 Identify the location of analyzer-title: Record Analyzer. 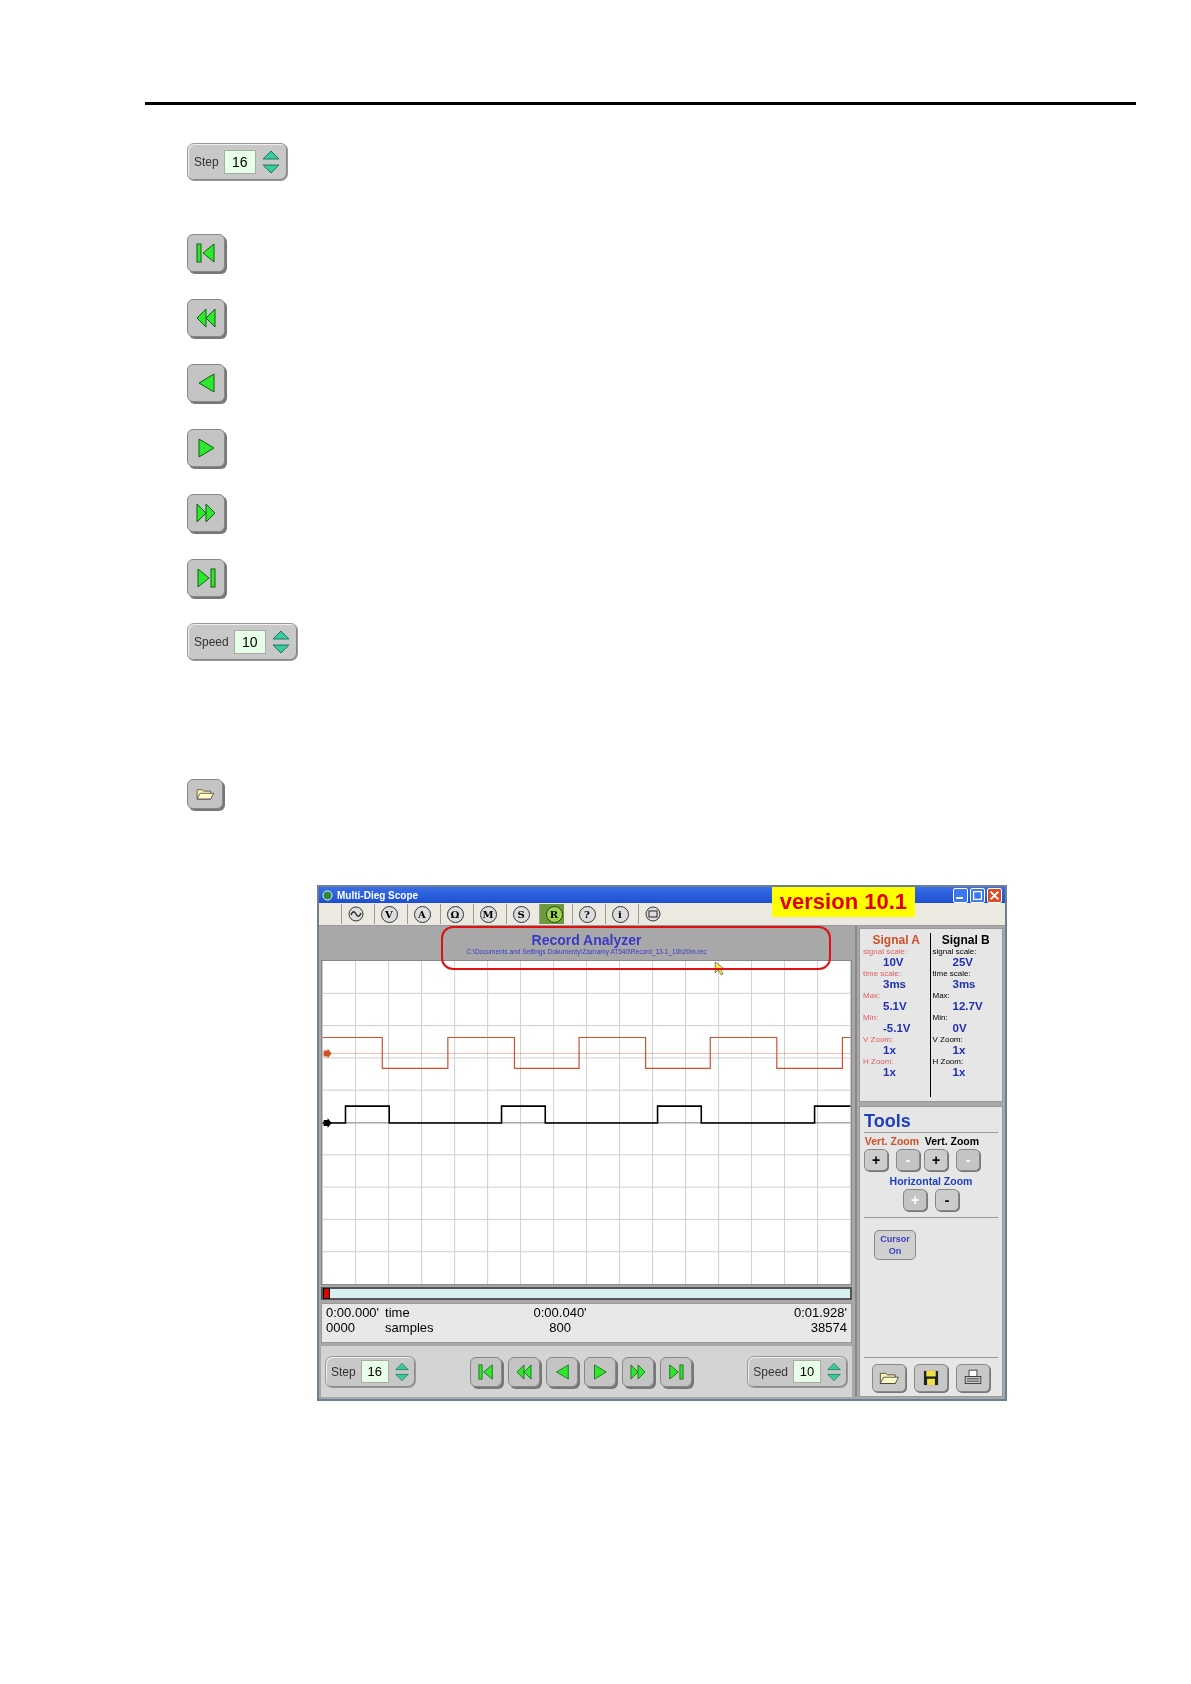
(586, 939).